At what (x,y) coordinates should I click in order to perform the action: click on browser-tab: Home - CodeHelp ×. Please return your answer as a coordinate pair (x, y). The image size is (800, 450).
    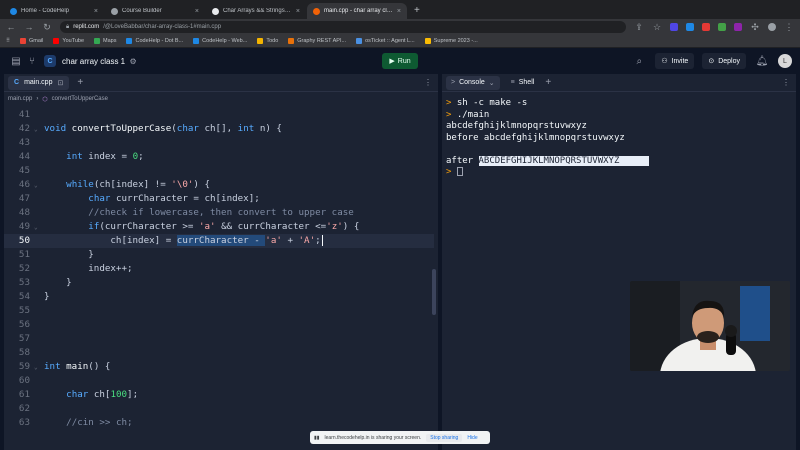
    Looking at the image, I should click on (54, 11).